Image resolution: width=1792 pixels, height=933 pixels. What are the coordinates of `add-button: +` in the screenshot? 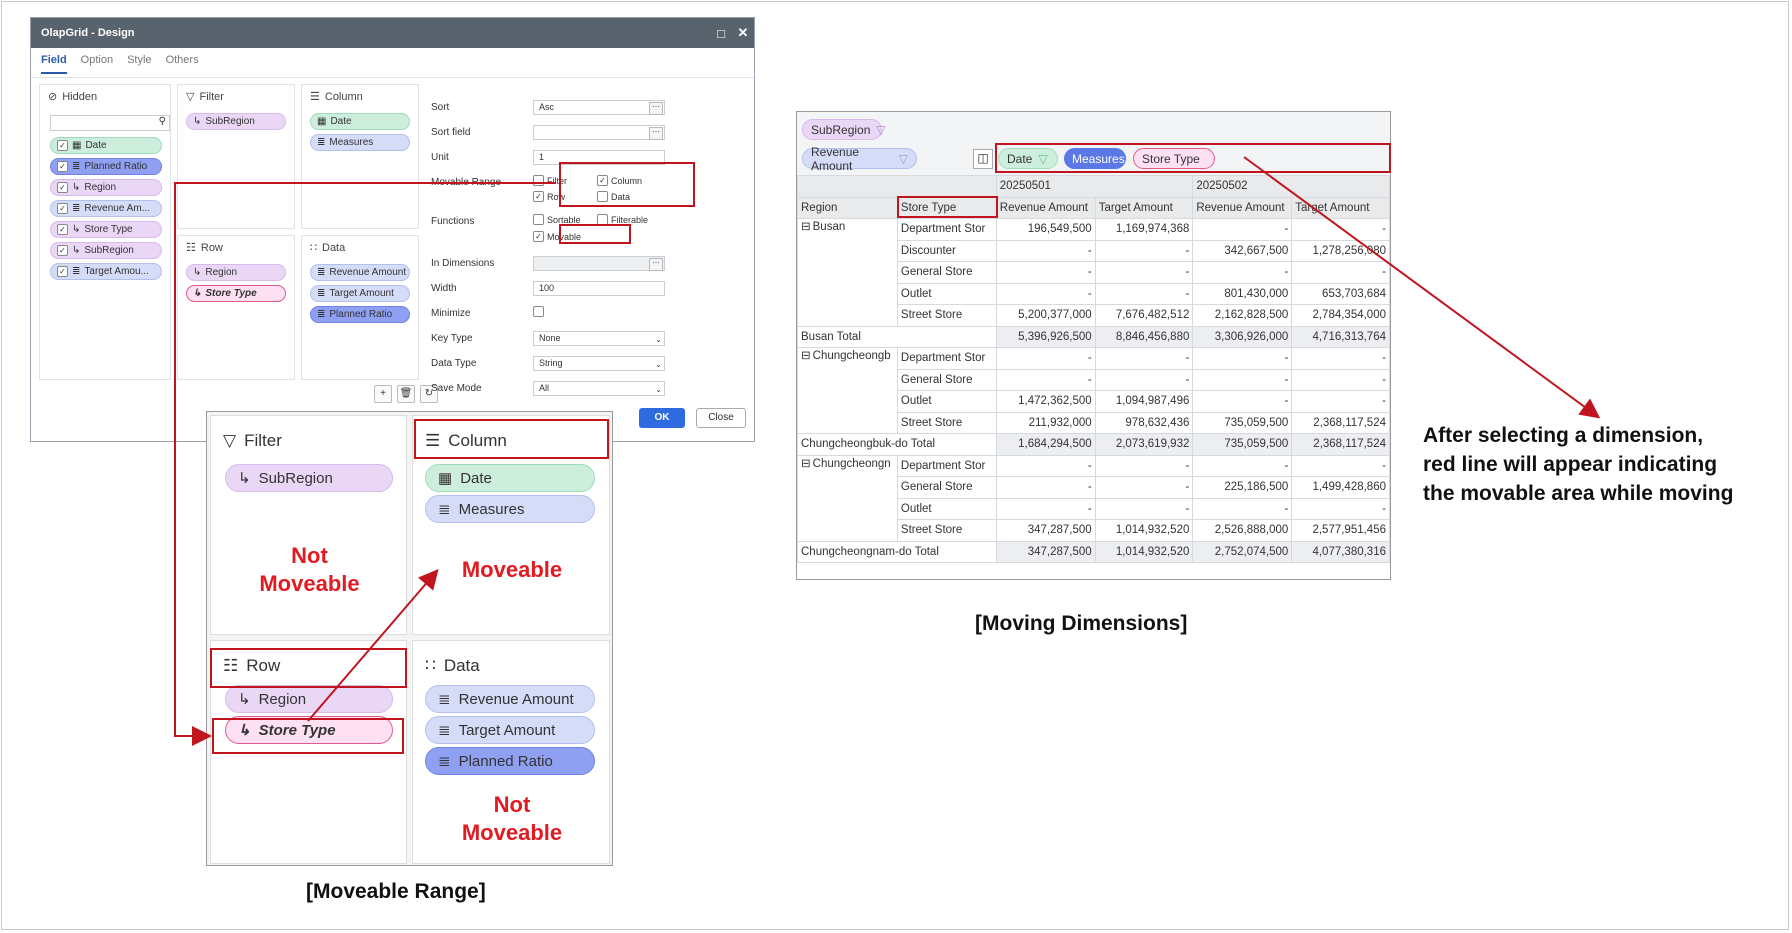 It's located at (383, 394).